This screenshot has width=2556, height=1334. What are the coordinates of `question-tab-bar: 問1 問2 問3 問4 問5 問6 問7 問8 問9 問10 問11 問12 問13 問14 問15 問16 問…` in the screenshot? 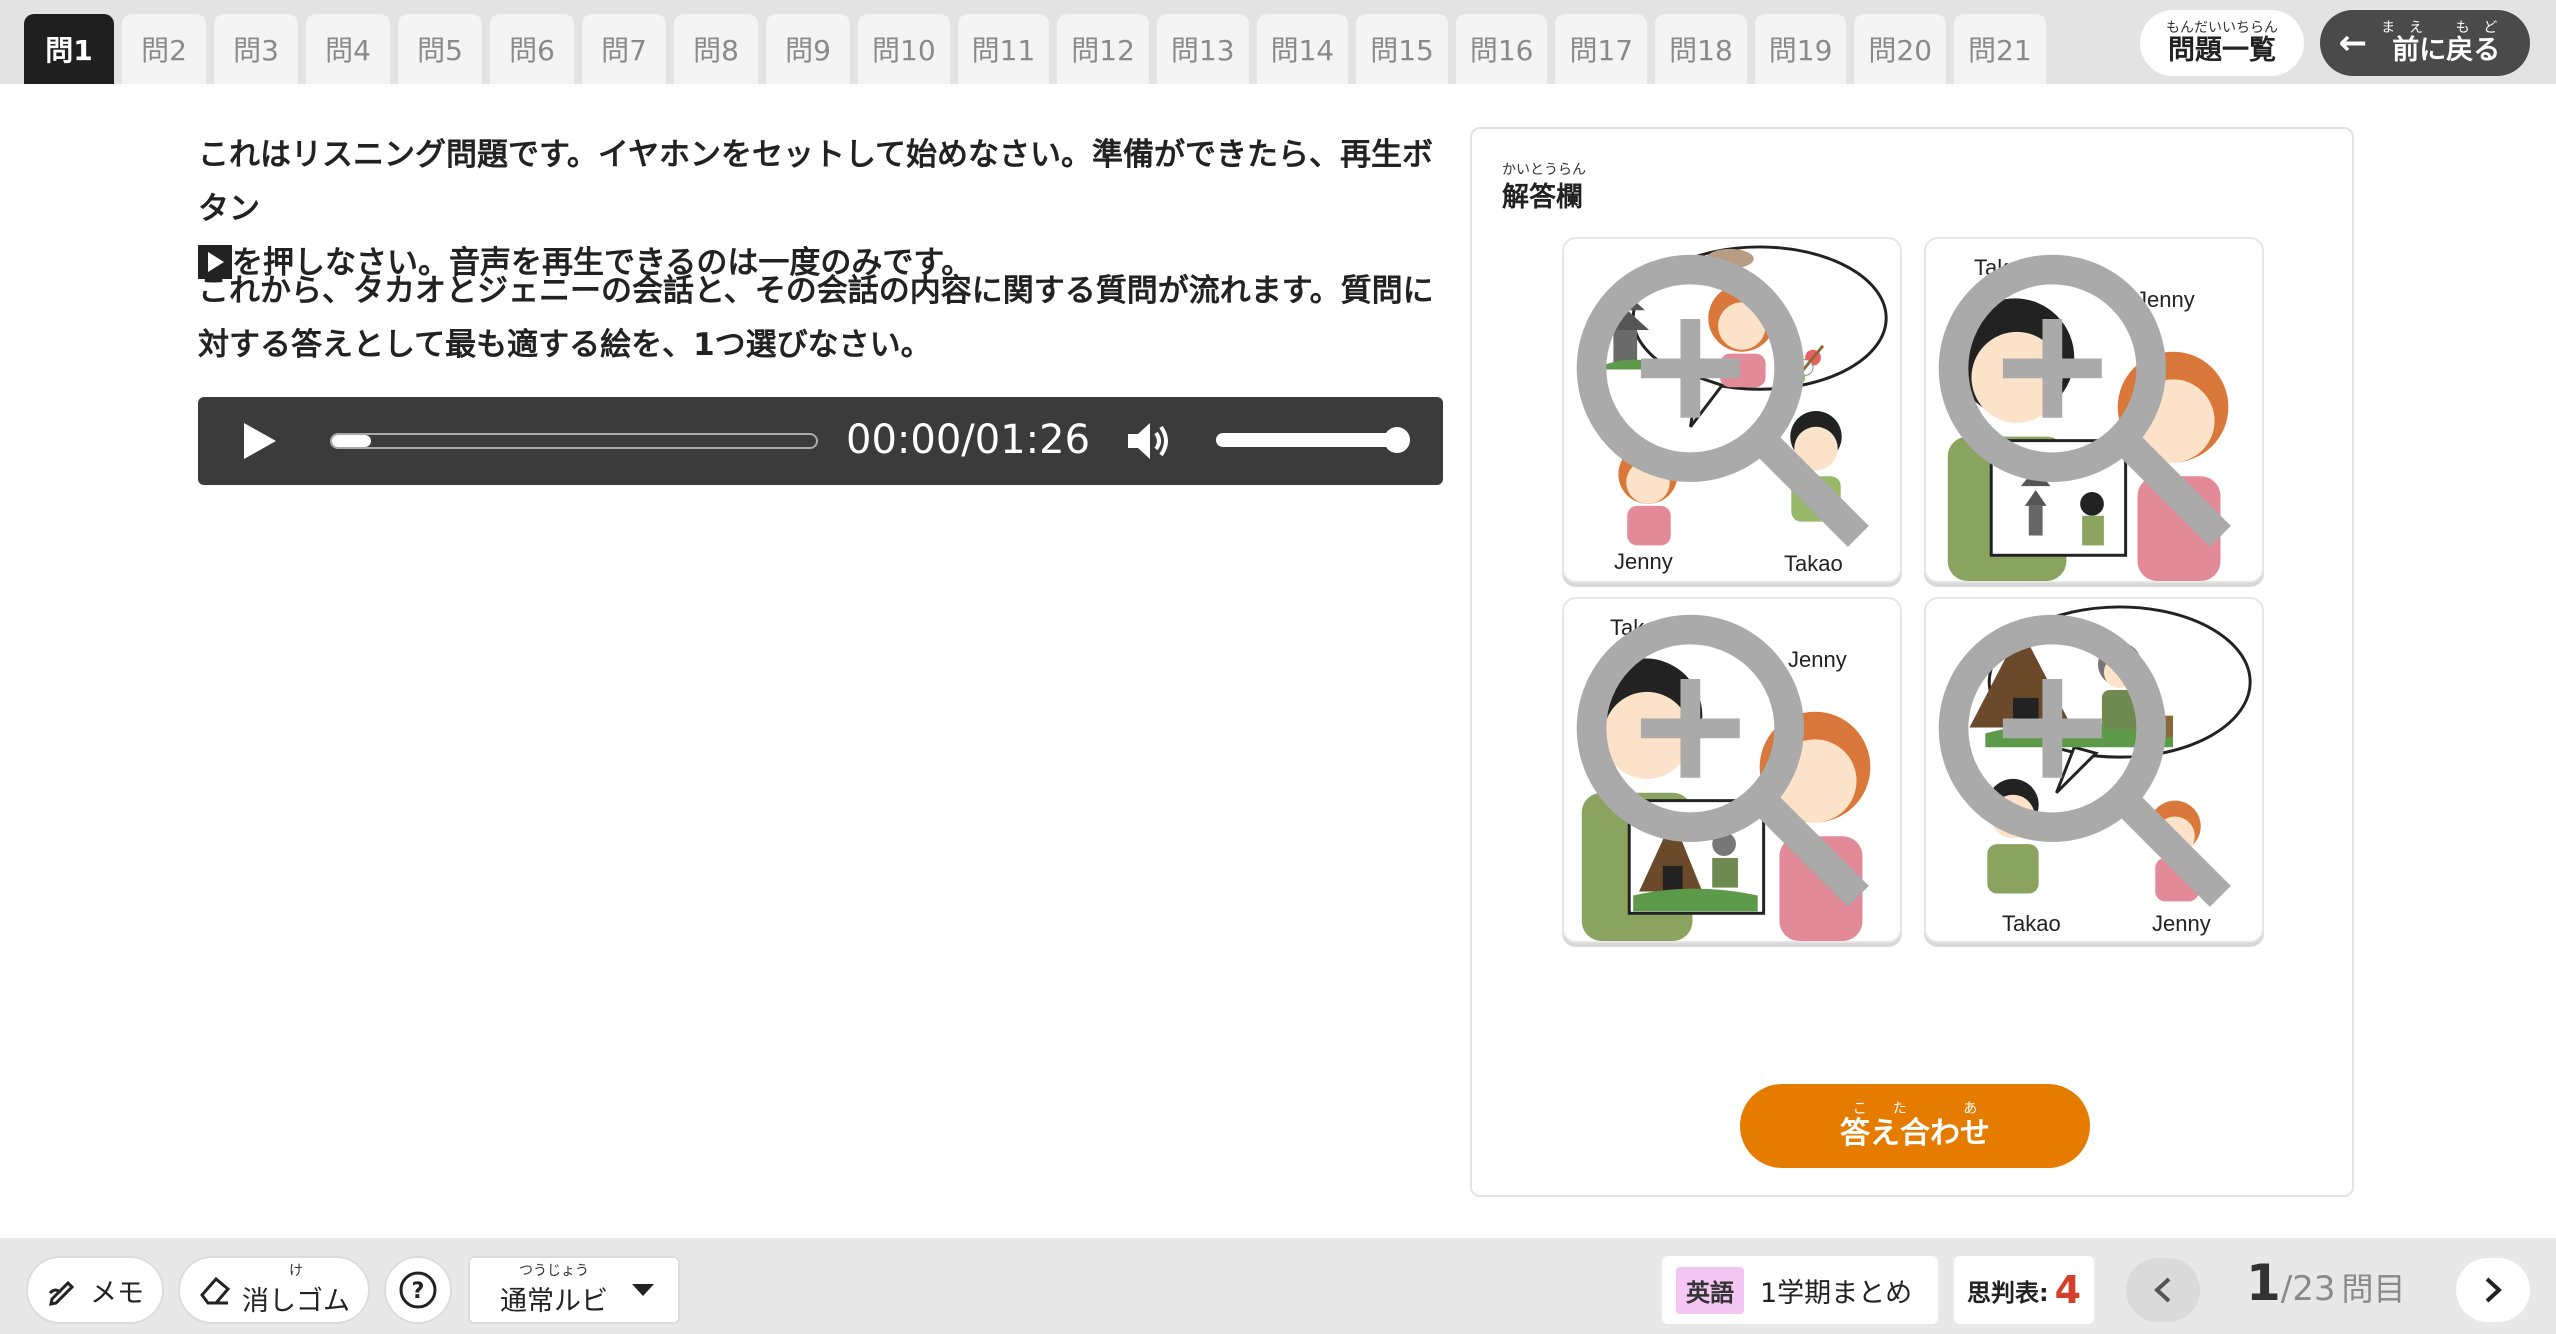 It's located at (1278, 42).